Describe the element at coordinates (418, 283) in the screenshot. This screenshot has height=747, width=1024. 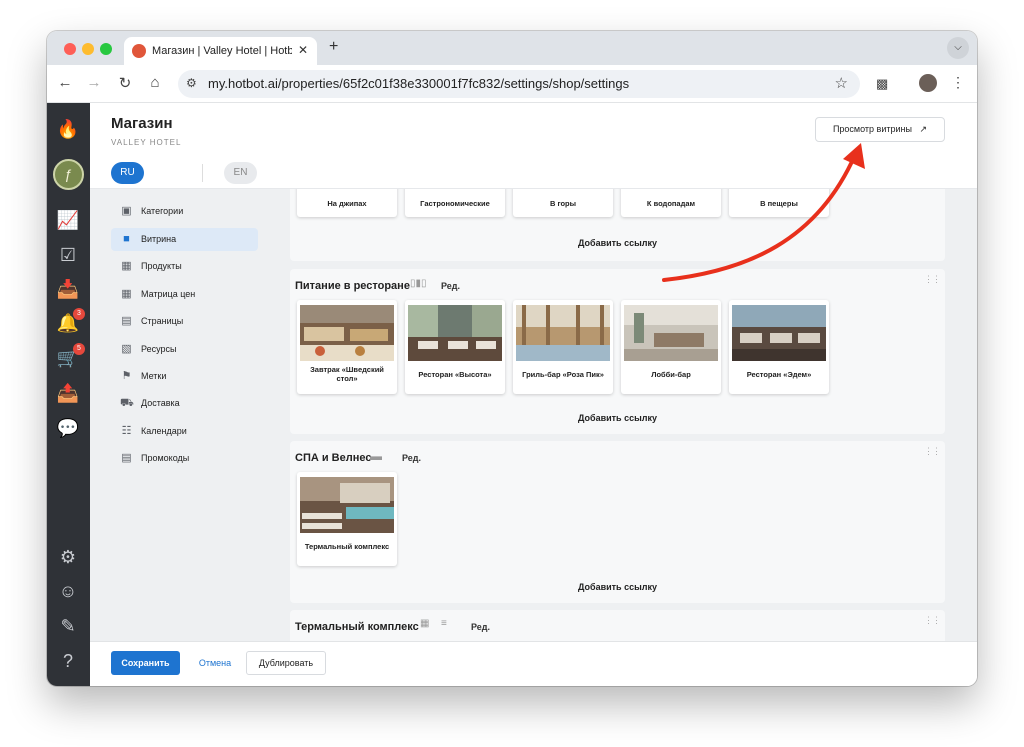
I see `carousel-layout-icon: ▯▮▯` at that location.